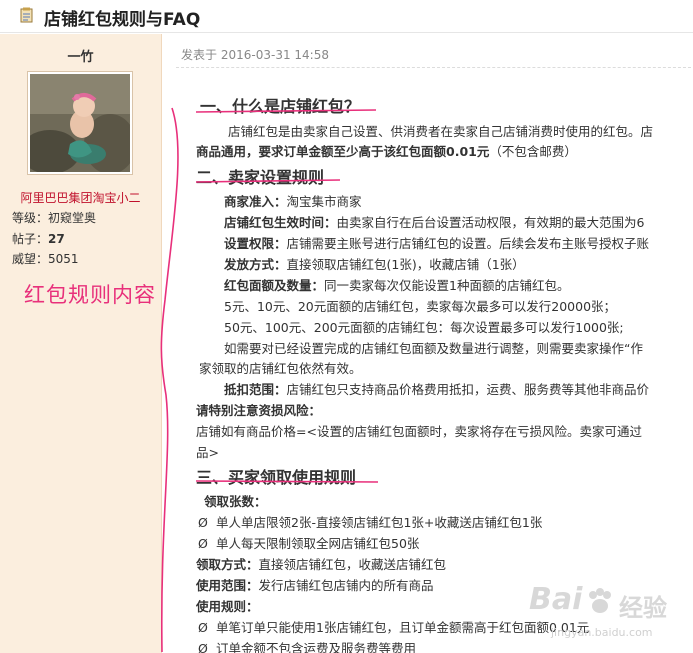 The image size is (693, 653). Describe the element at coordinates (315, 585) in the screenshot. I see `usage-scope: 使用范围：发行店铺红包店铺内的所有商品` at that location.